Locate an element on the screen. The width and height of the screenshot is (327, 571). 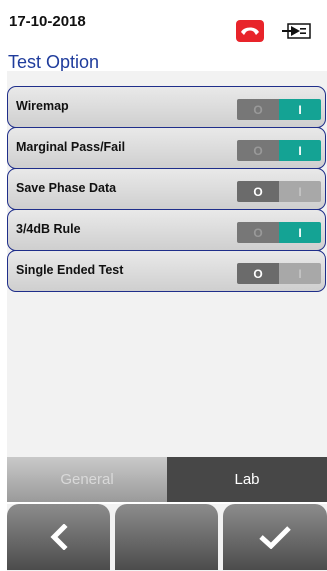
marginal-pass-fail-toggle: O I is located at coordinates (279, 150).